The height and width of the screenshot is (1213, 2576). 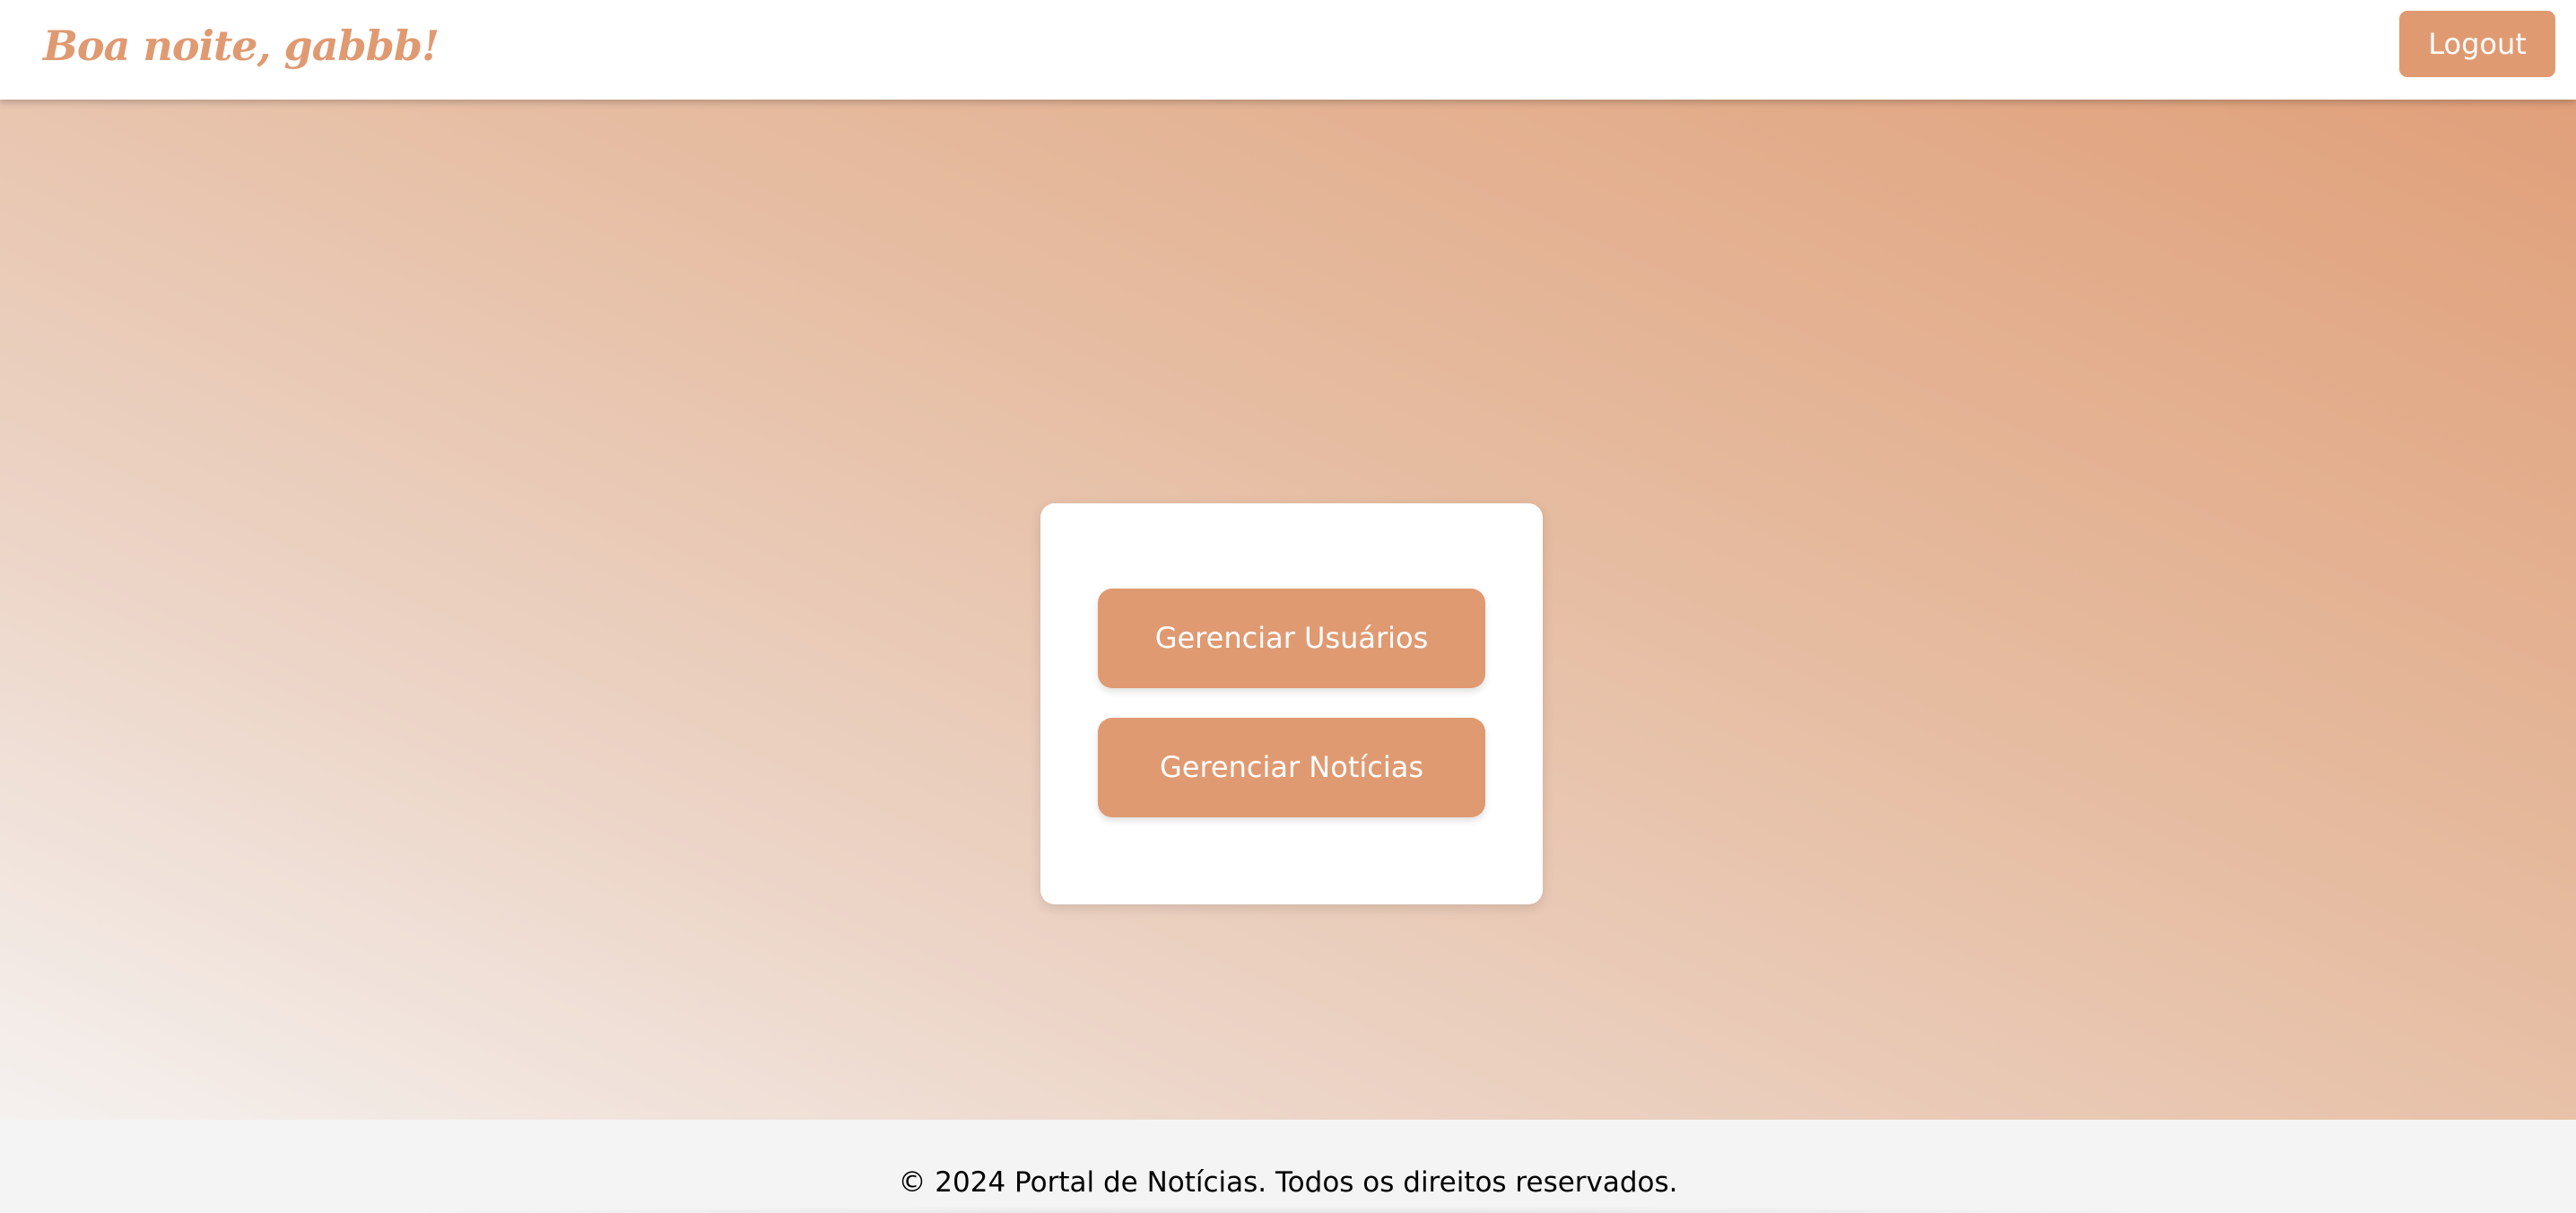 I want to click on manage-news-button: Gerenciar Notícias, so click(x=1291, y=767).